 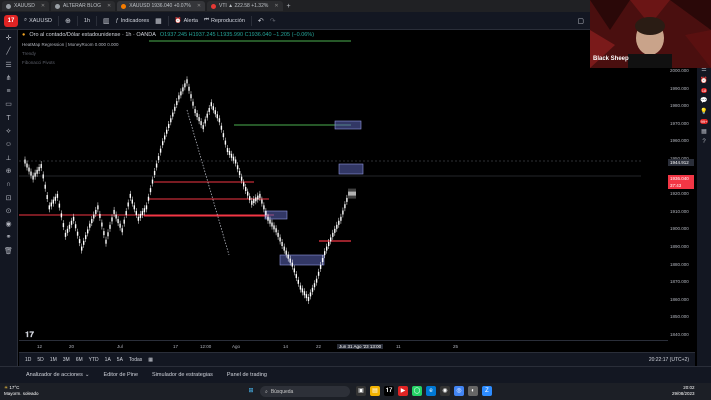 I want to click on browser-tab-4: VTI ▲ 222.58 +1.32% ✕, so click(x=245, y=6).